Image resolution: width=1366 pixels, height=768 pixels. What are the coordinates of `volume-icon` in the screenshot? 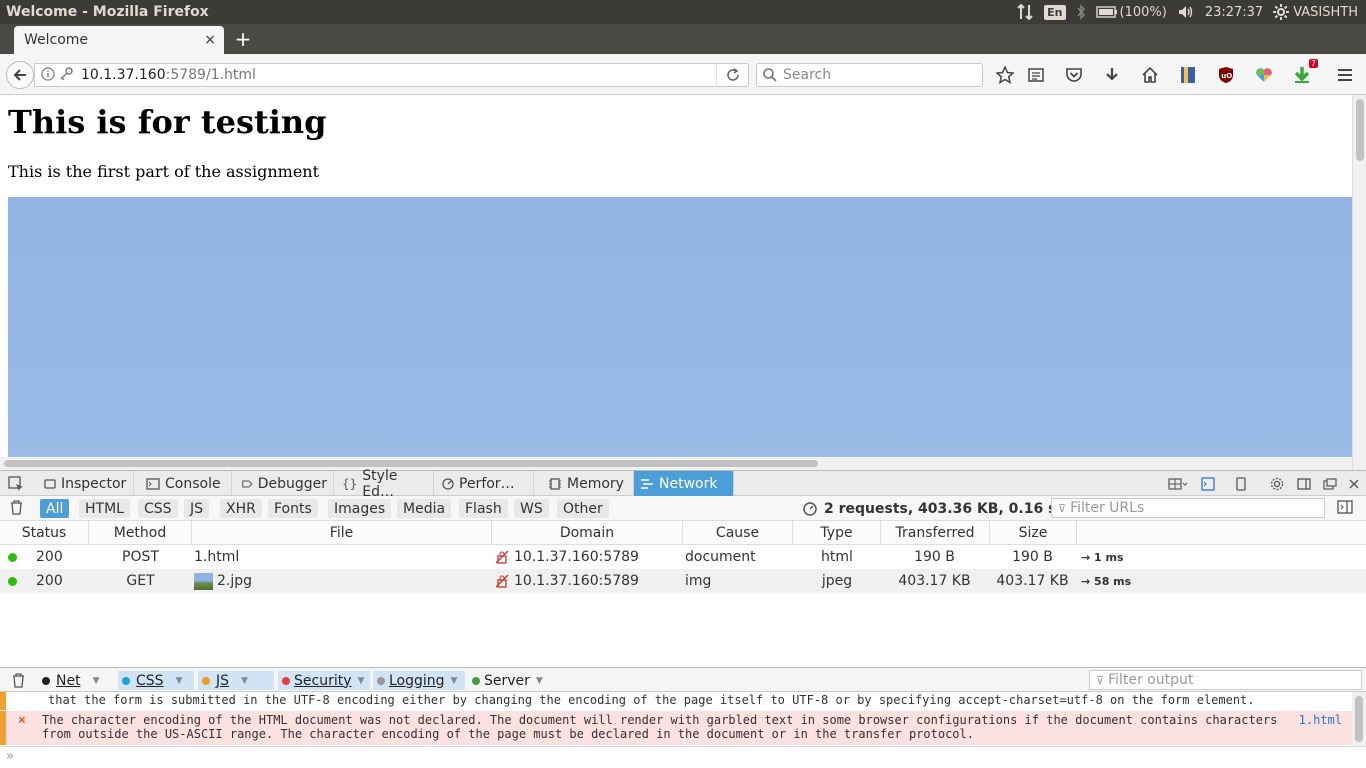 It's located at (1186, 12).